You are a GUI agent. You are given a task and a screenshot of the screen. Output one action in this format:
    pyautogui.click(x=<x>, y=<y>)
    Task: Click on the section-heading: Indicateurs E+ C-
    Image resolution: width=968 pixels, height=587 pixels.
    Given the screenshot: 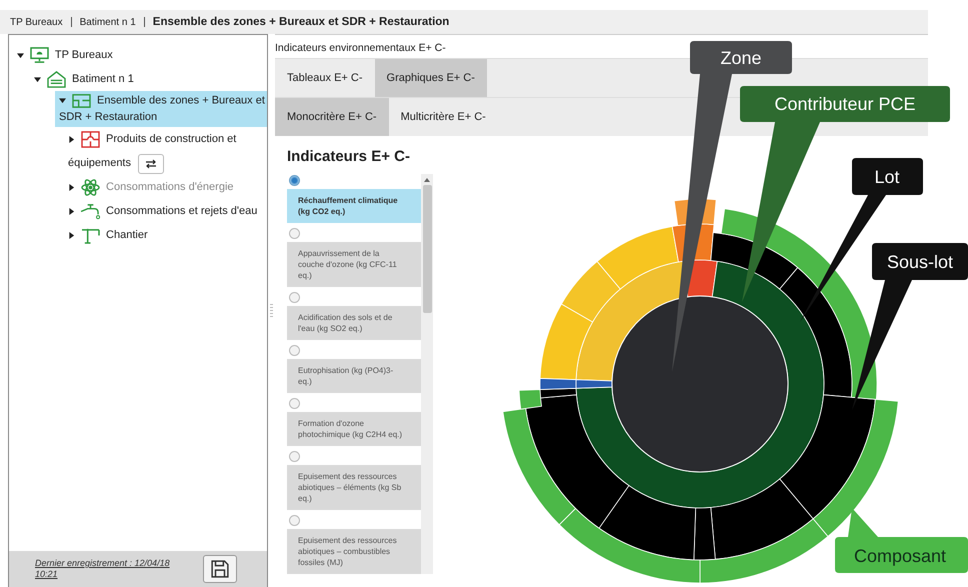 What is the action you would take?
    pyautogui.click(x=348, y=157)
    